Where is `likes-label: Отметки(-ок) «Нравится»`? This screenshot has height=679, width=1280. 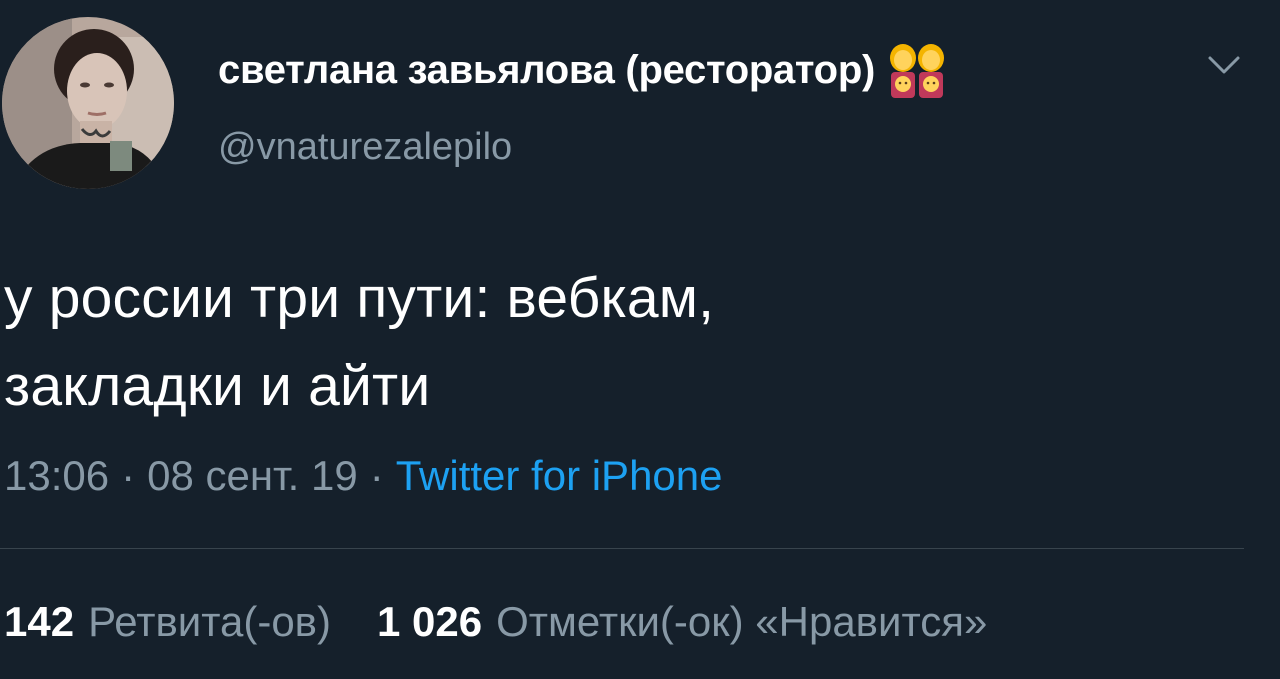
likes-label: Отметки(-ок) «Нравится» is located at coordinates (742, 621).